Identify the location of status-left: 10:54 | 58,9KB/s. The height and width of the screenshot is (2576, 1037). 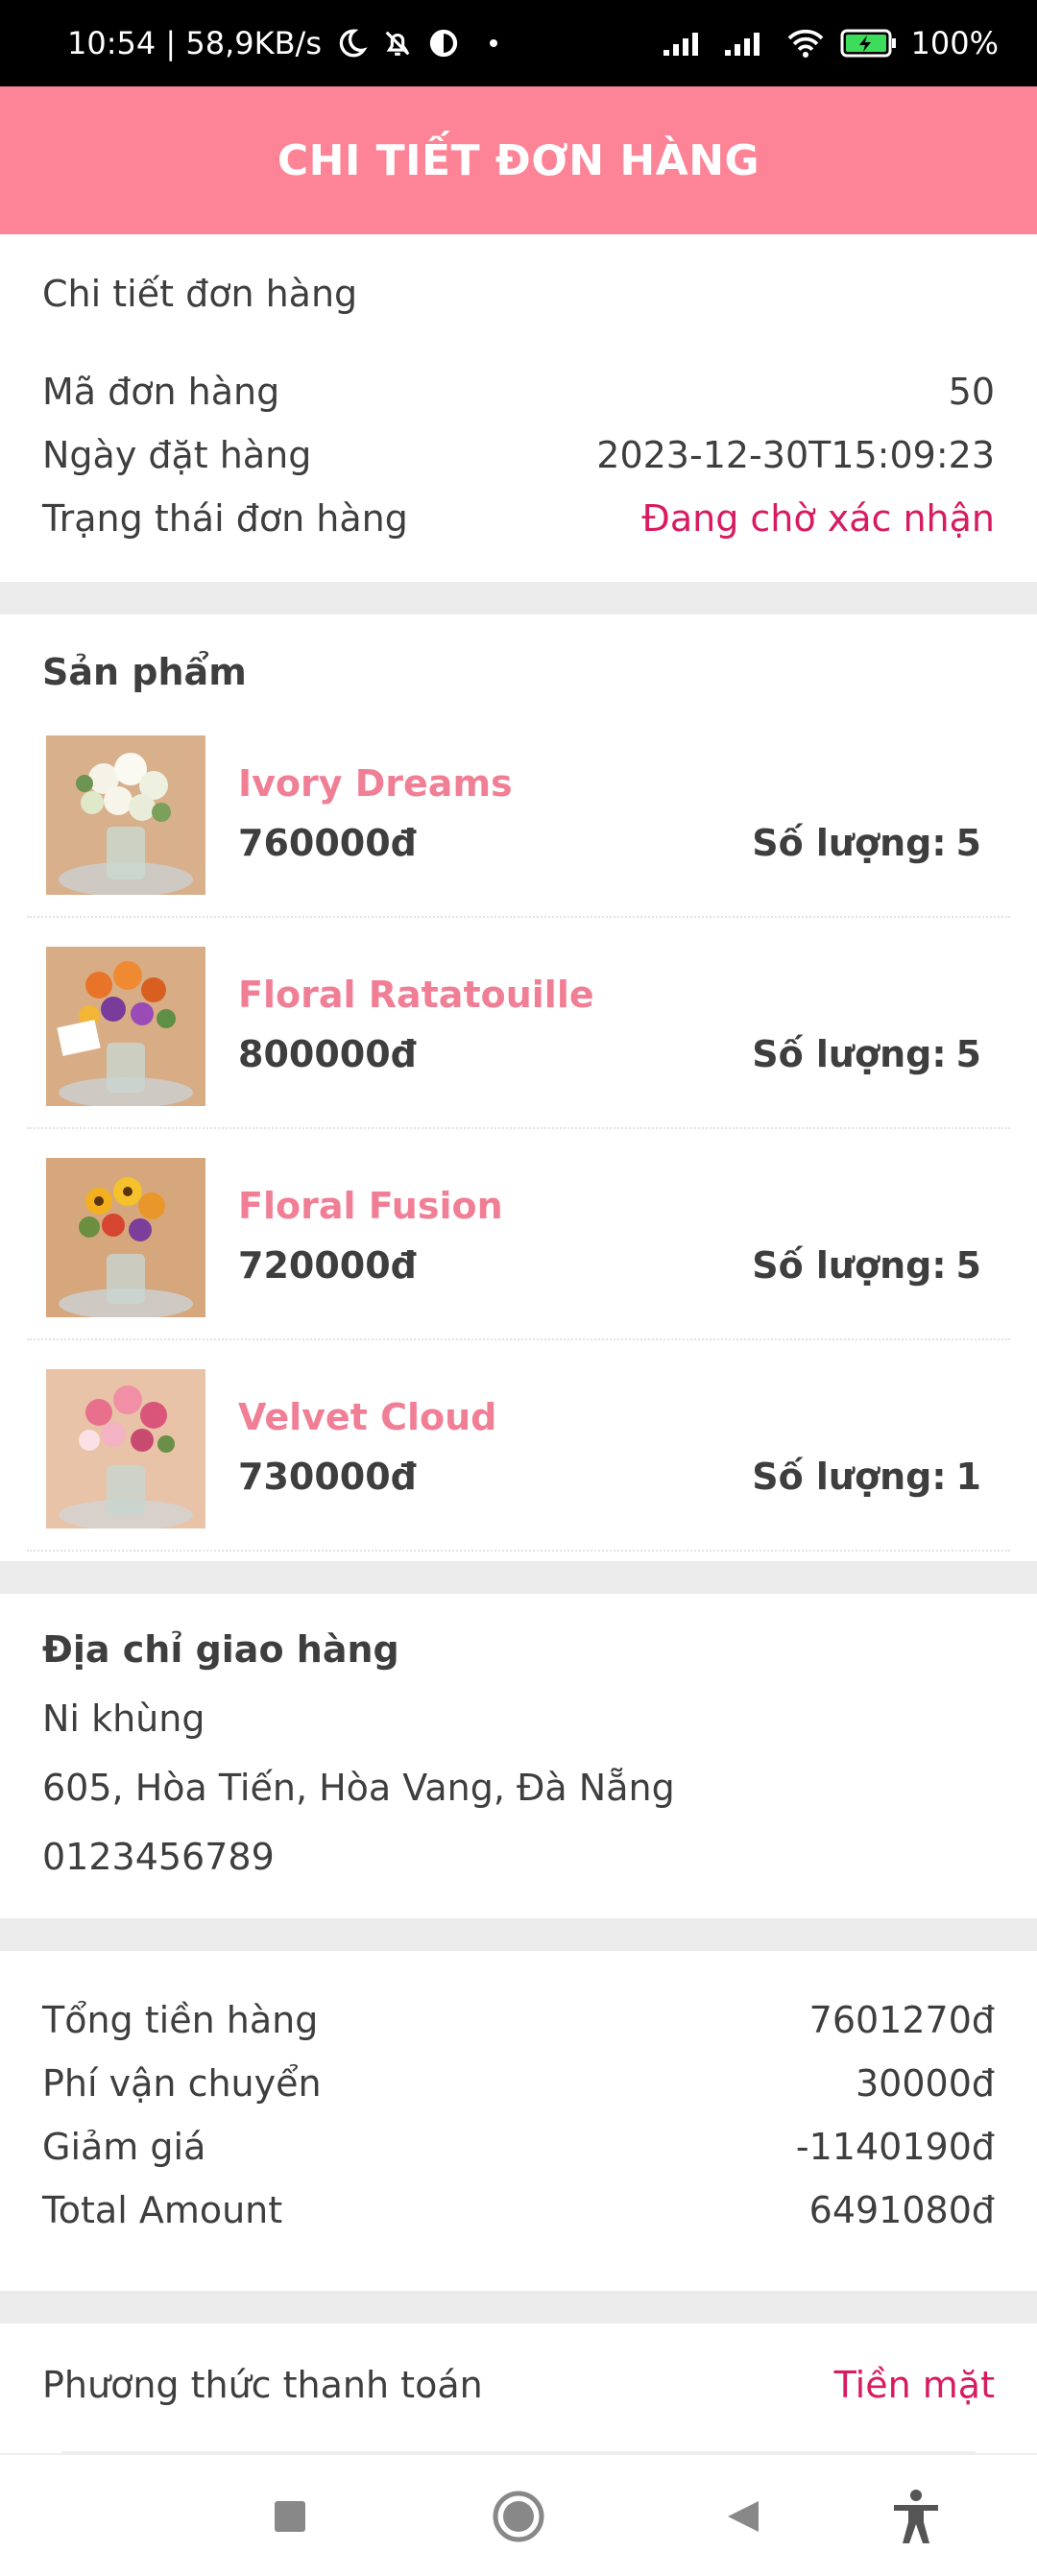
(282, 43).